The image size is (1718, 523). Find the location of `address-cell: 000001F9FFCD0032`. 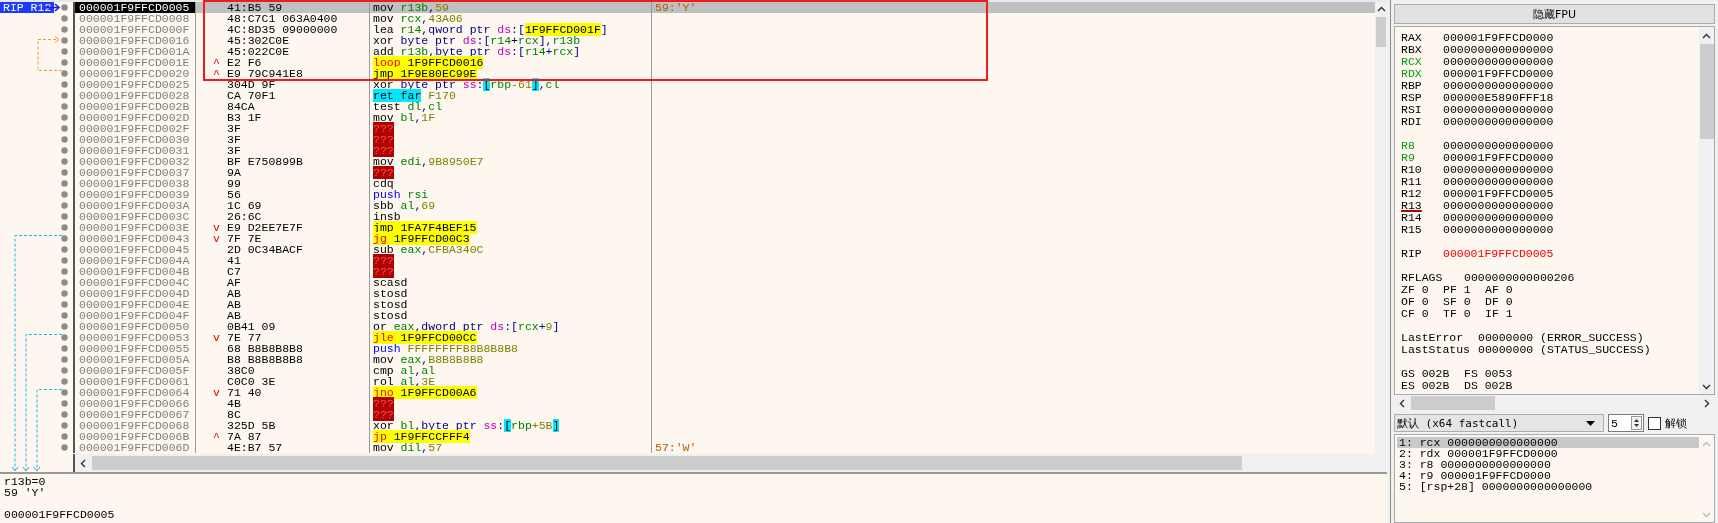

address-cell: 000001F9FFCD0032 is located at coordinates (135, 161).